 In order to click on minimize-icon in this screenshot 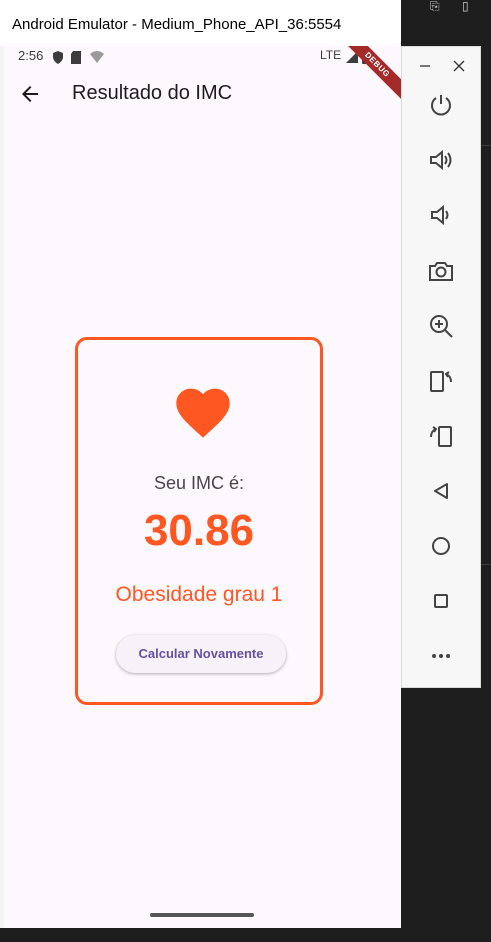, I will do `click(425, 66)`.